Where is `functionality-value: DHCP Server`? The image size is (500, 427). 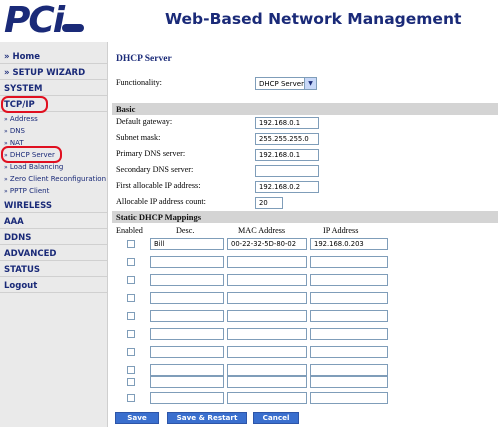 functionality-value: DHCP Server is located at coordinates (281, 84).